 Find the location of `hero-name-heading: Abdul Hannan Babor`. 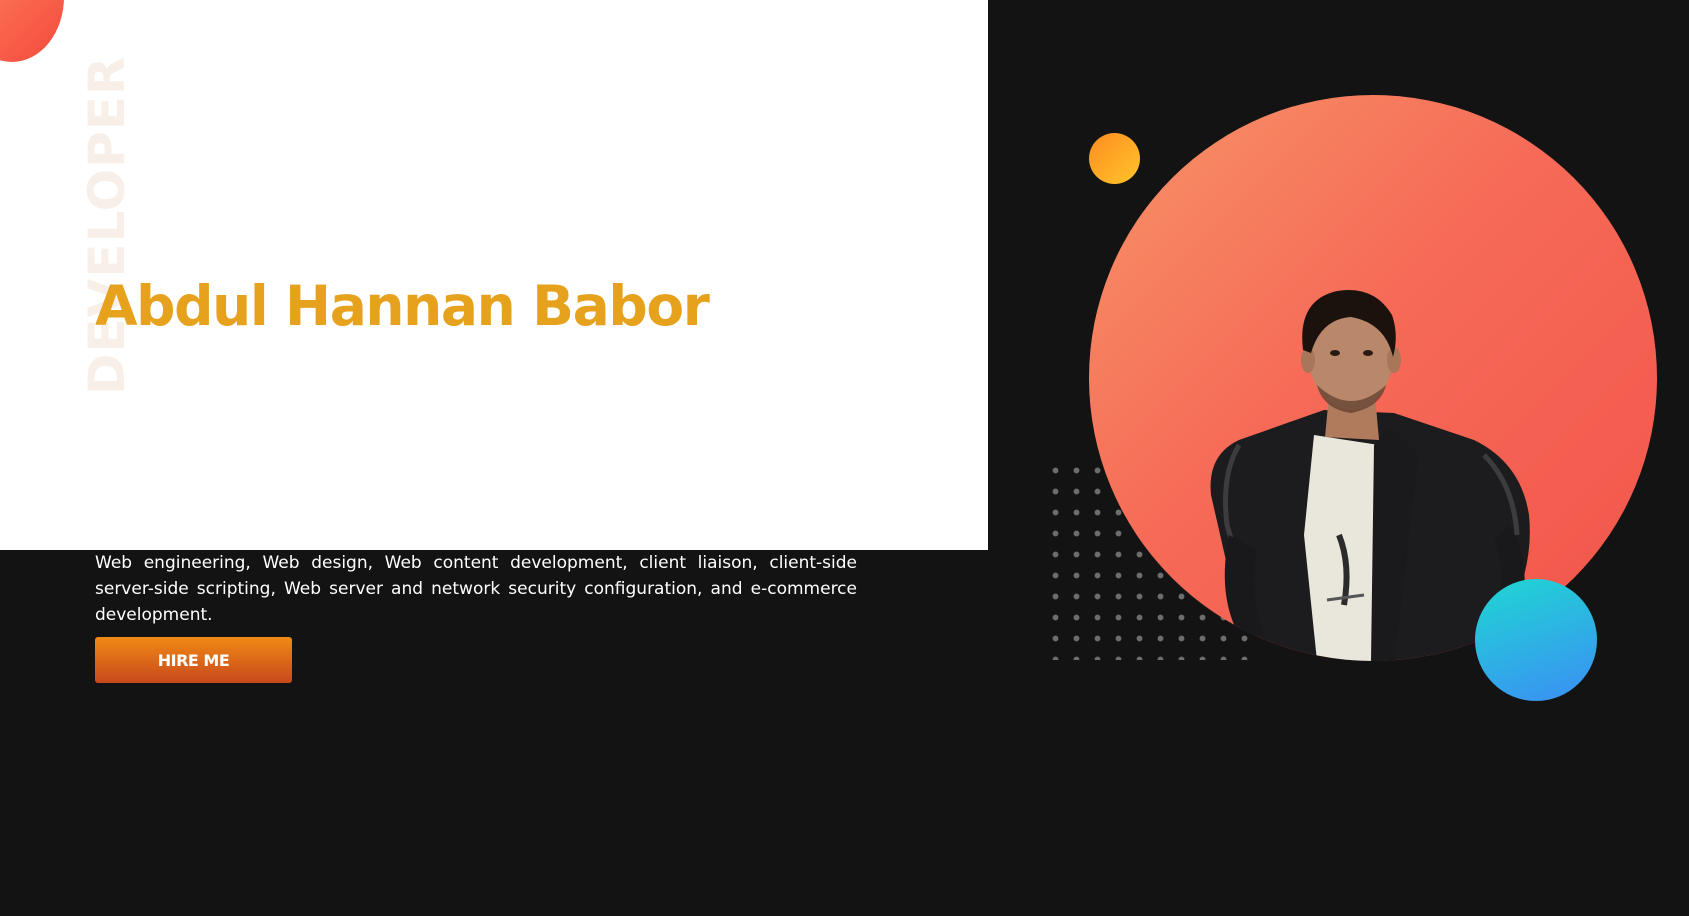

hero-name-heading: Abdul Hannan Babor is located at coordinates (402, 306).